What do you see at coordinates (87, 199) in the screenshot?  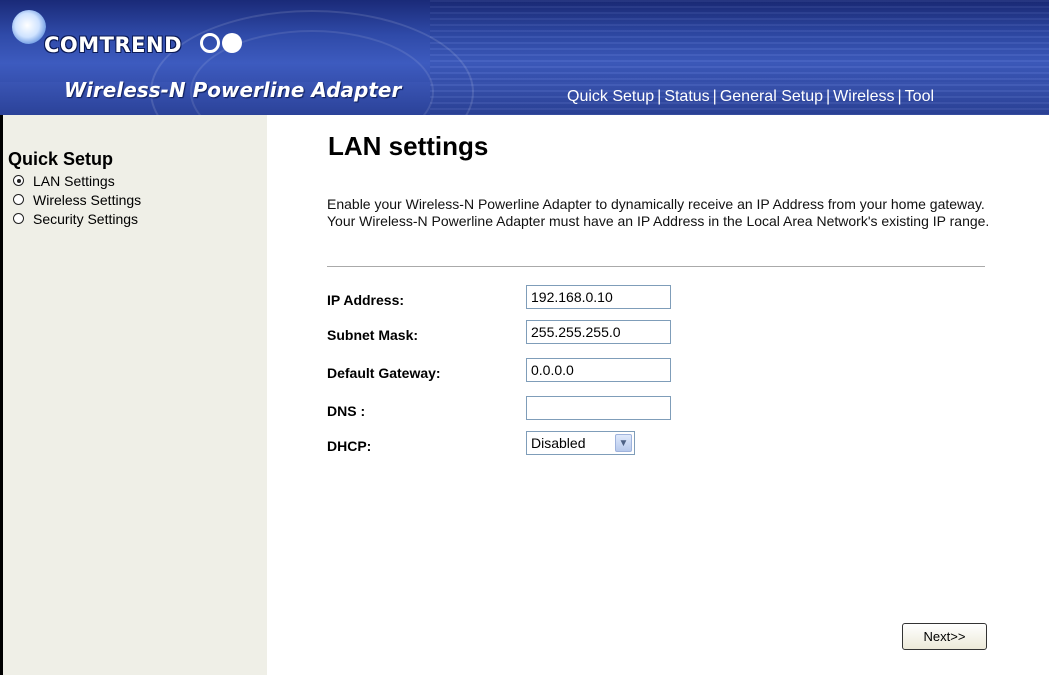 I see `sidebar-item-label: Wireless Settings` at bounding box center [87, 199].